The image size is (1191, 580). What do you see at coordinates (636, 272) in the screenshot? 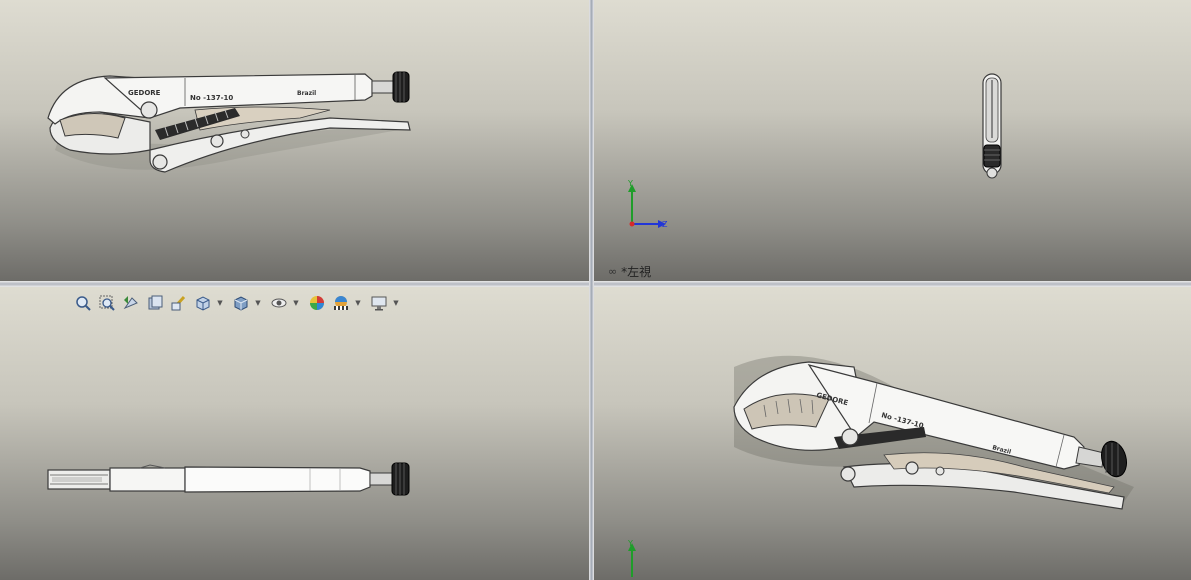
I see `view-name: *左視` at bounding box center [636, 272].